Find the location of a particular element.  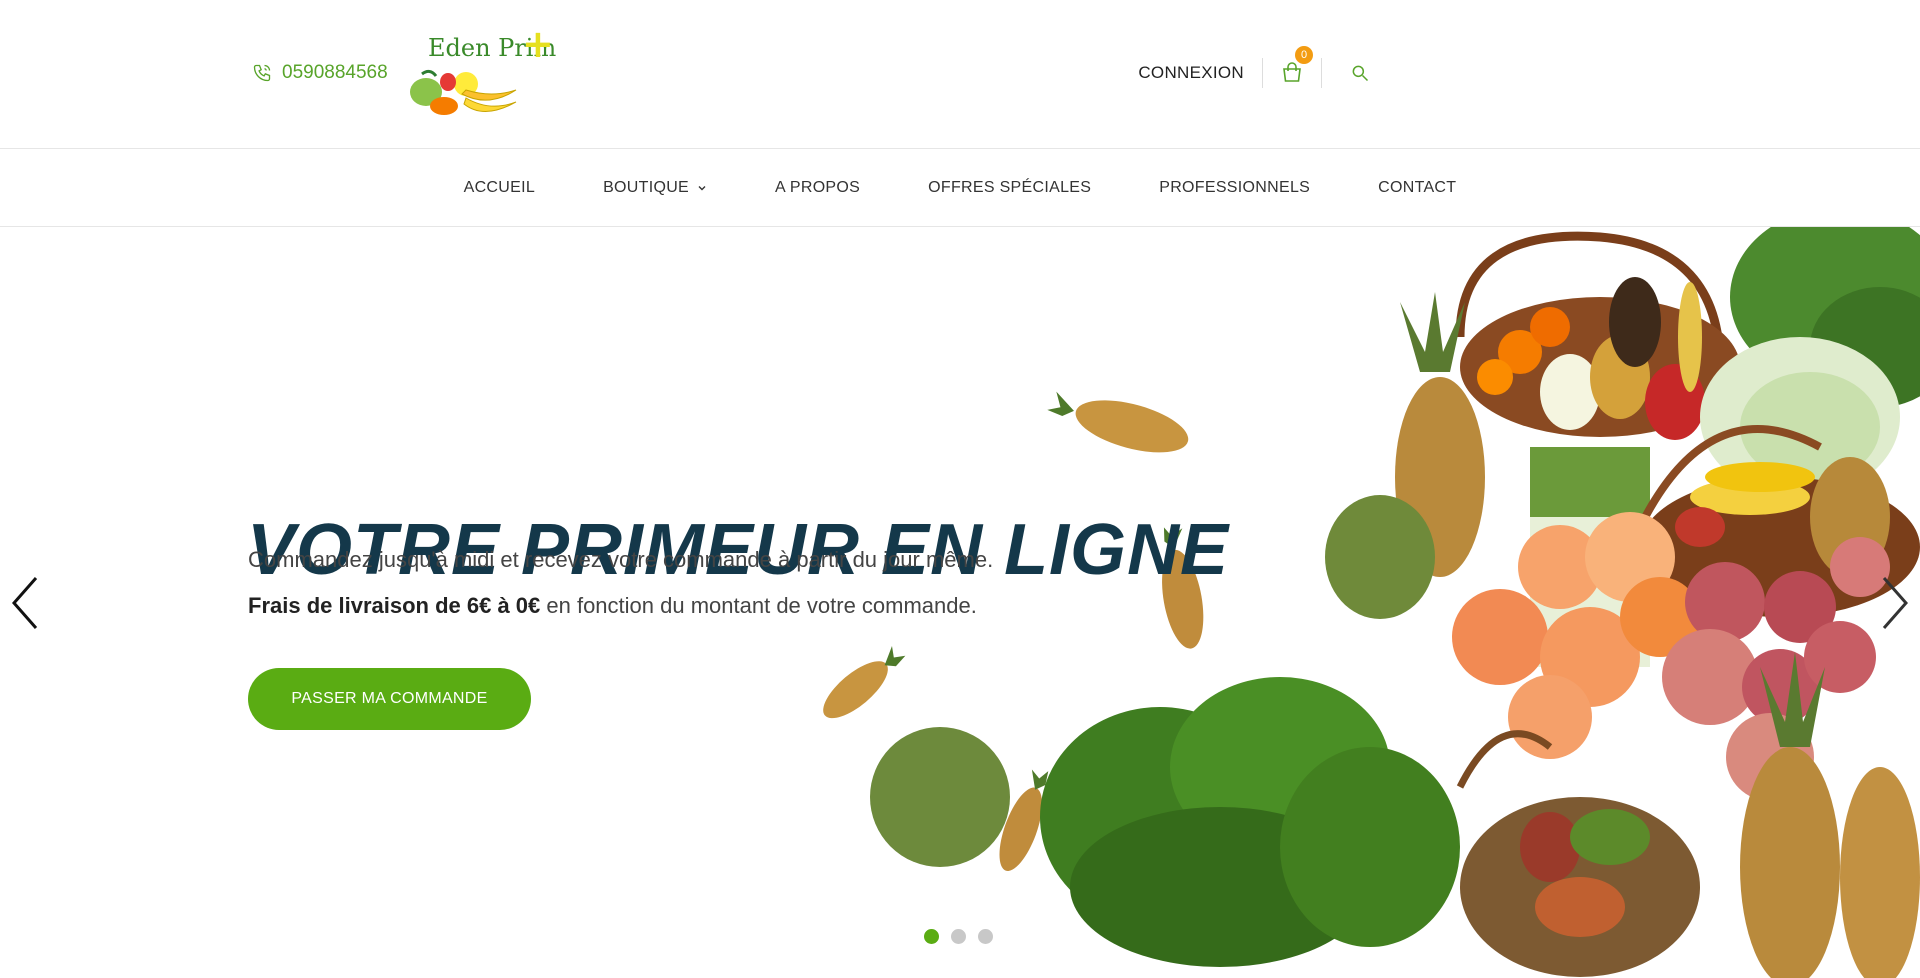

slider-dots is located at coordinates (958, 936).